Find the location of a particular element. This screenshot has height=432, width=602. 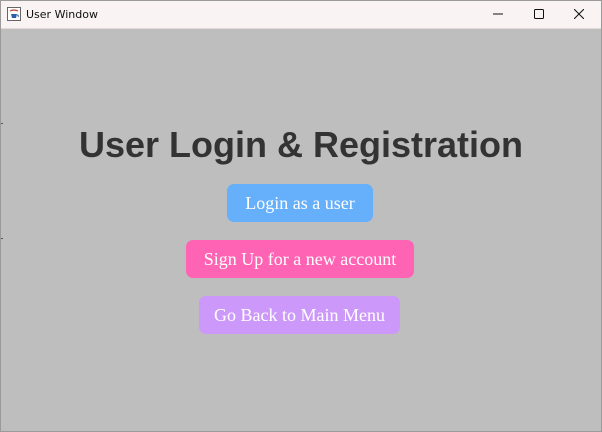

back-to-main-menu-button: Go Back to Main Menu is located at coordinates (299, 315).